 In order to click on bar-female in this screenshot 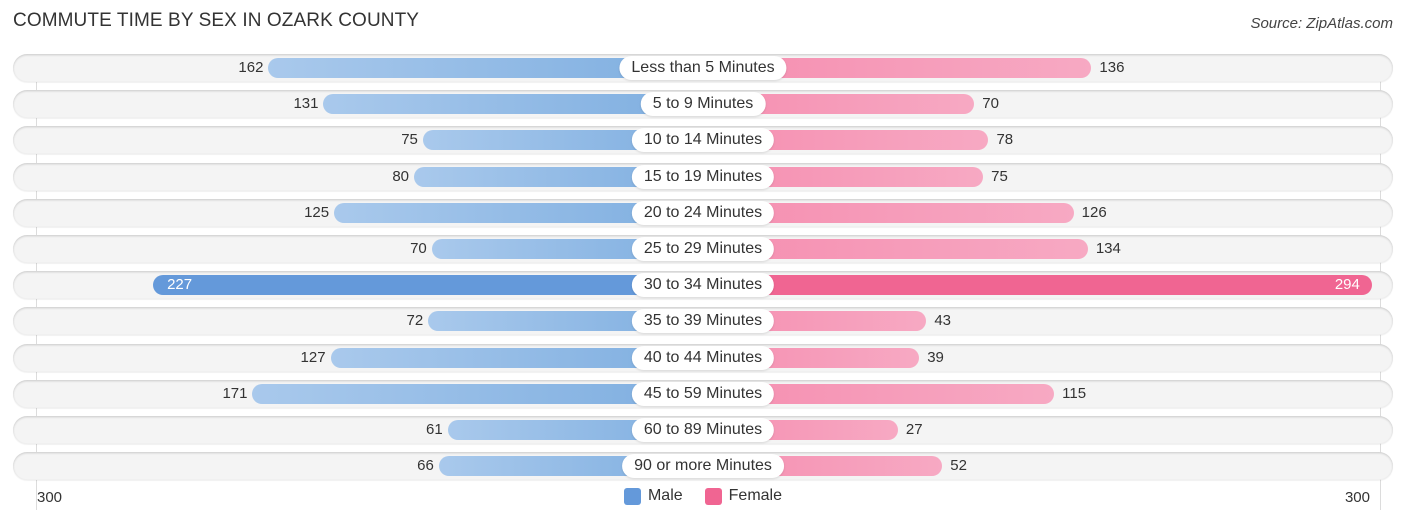, I will do `click(1037, 285)`.